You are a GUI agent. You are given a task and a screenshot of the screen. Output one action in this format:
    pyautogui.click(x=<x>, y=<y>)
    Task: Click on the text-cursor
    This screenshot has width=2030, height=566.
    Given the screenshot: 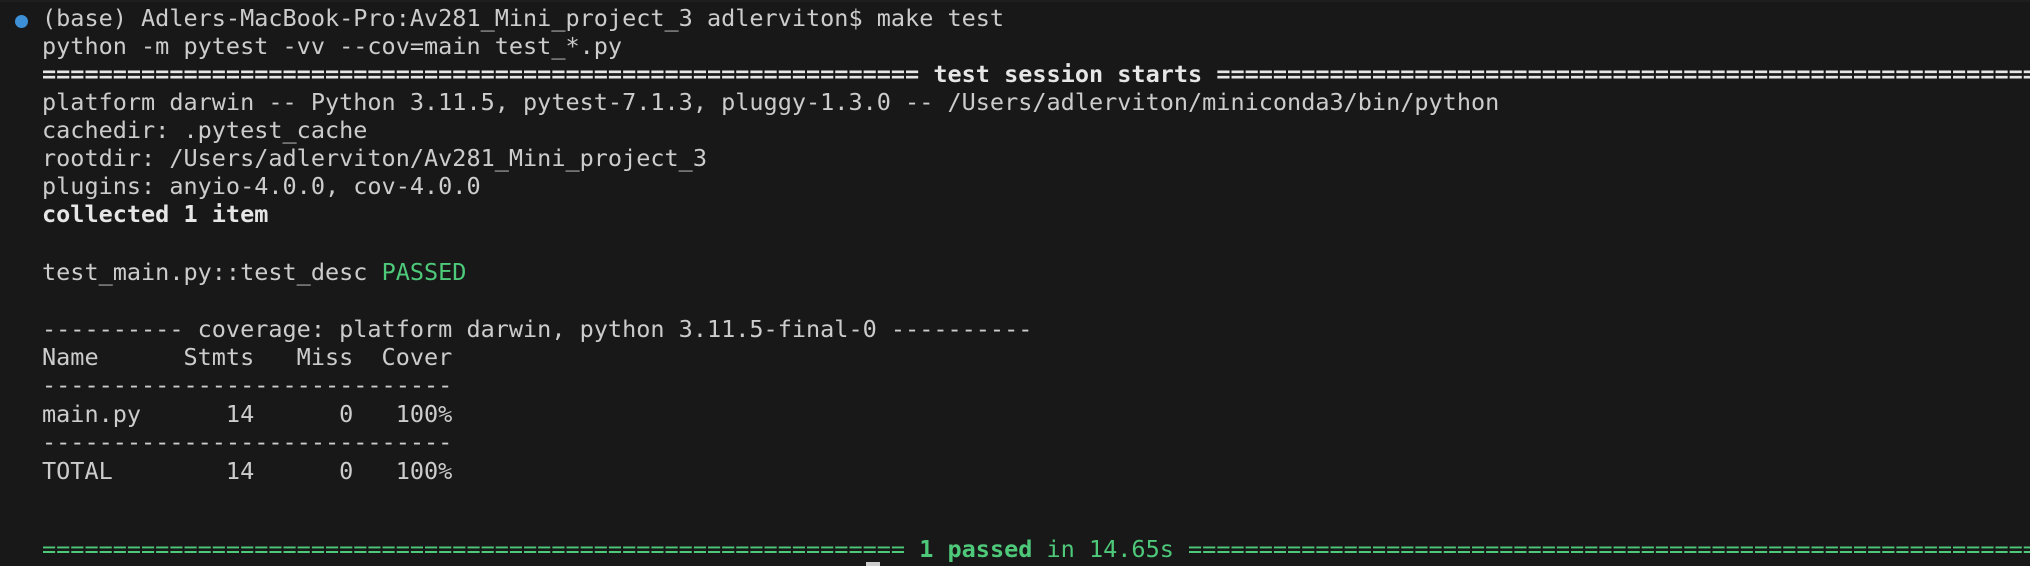 What is the action you would take?
    pyautogui.click(x=873, y=564)
    